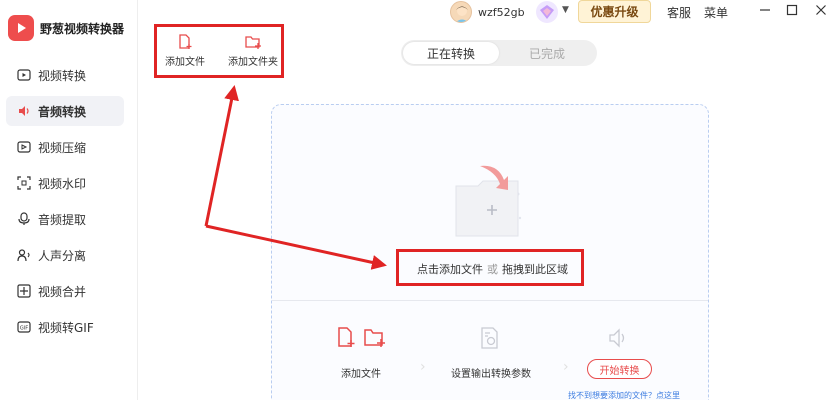  What do you see at coordinates (62, 75) in the screenshot?
I see `sidebar-item-label: 视频转换` at bounding box center [62, 75].